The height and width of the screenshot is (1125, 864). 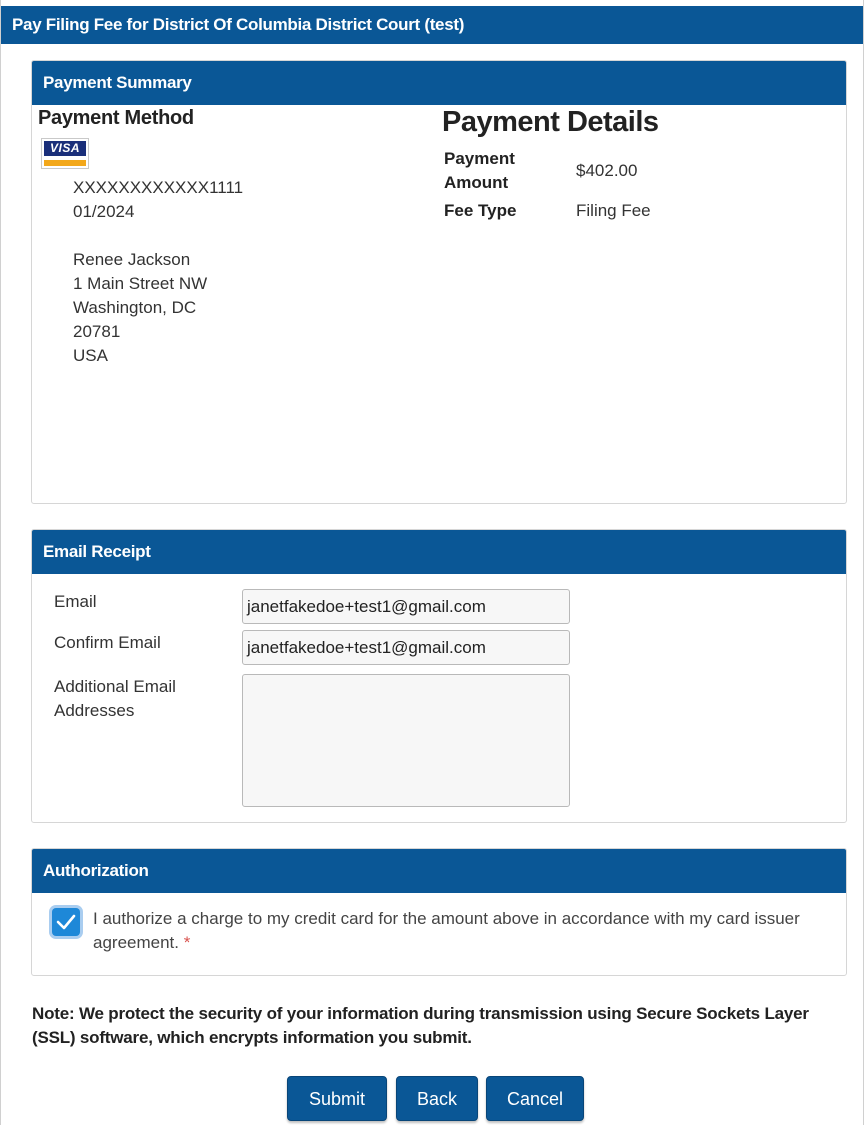 What do you see at coordinates (158, 187) in the screenshot?
I see `card-number: XXXXXXXXXXXX1111` at bounding box center [158, 187].